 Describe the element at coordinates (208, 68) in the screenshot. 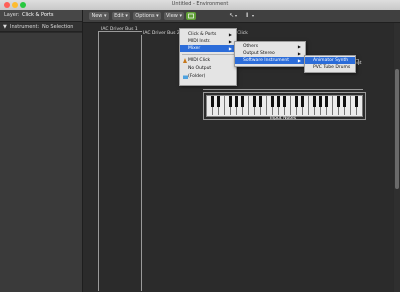

I see `menu-item-no-output: No Output` at that location.